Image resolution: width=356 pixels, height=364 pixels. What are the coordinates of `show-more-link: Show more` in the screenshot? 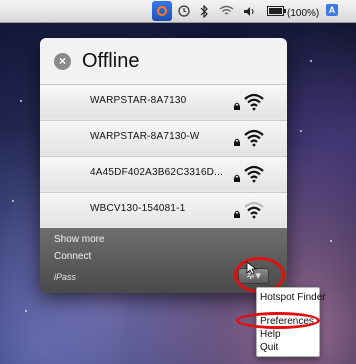 It's located at (79, 239).